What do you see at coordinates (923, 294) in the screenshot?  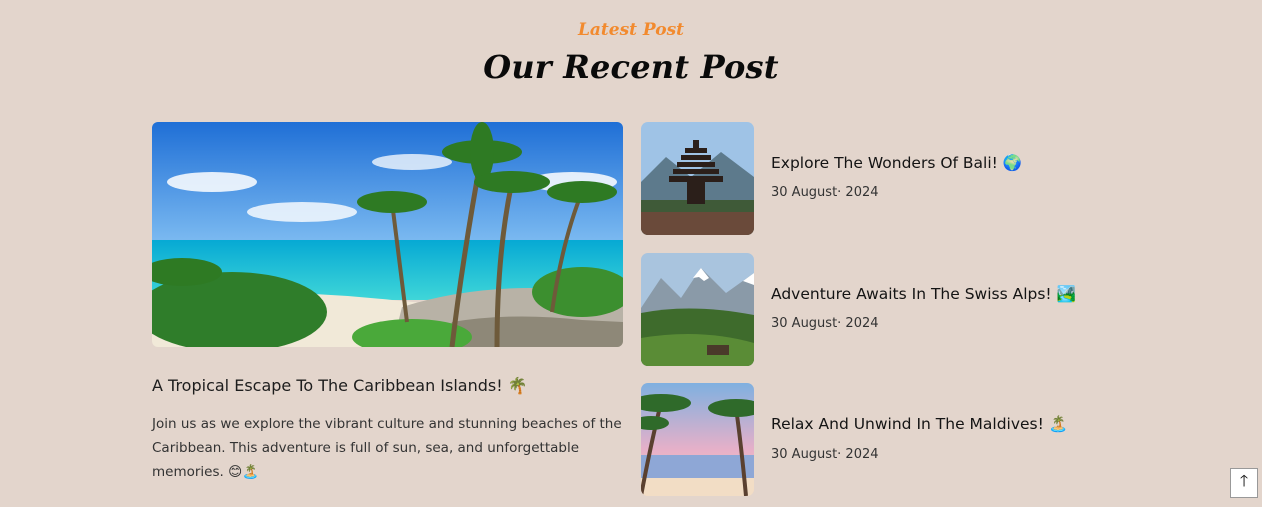 I see `post-title-swiss-alps: Adventure Awaits In The Swiss Alps! 🏞️` at bounding box center [923, 294].